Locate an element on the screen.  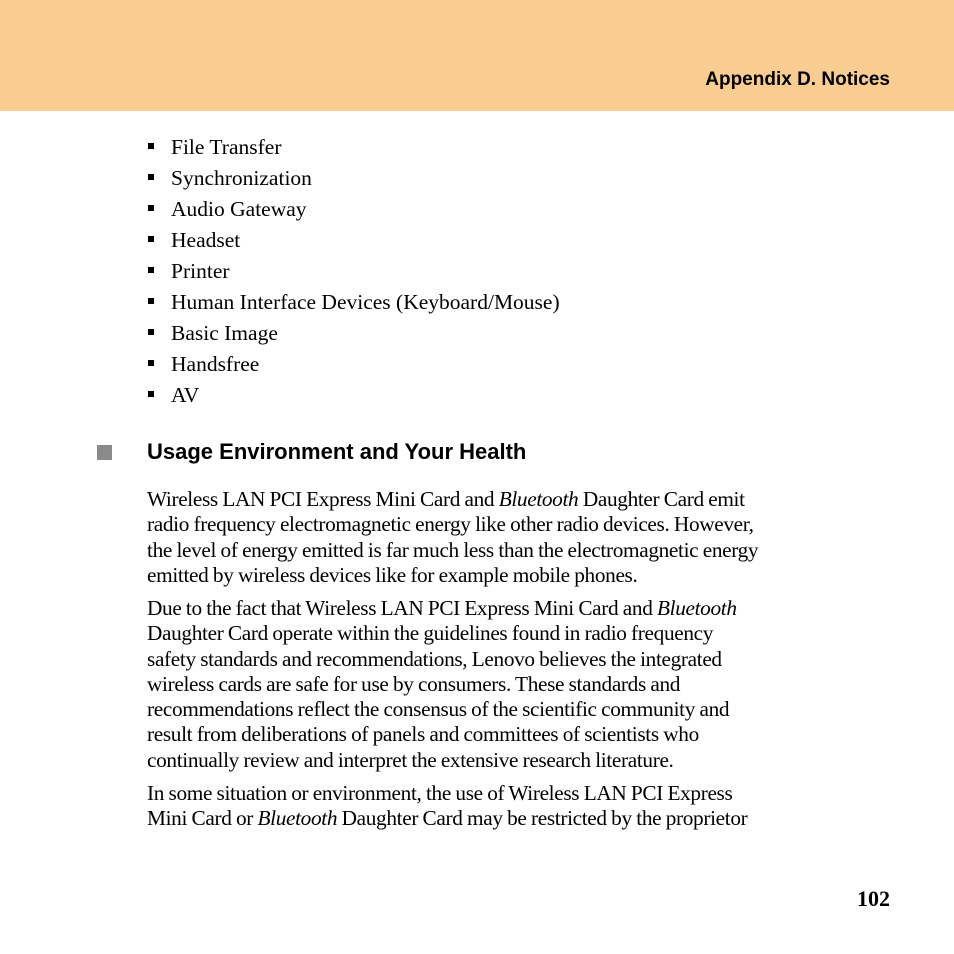
list-item: AV is located at coordinates (354, 394).